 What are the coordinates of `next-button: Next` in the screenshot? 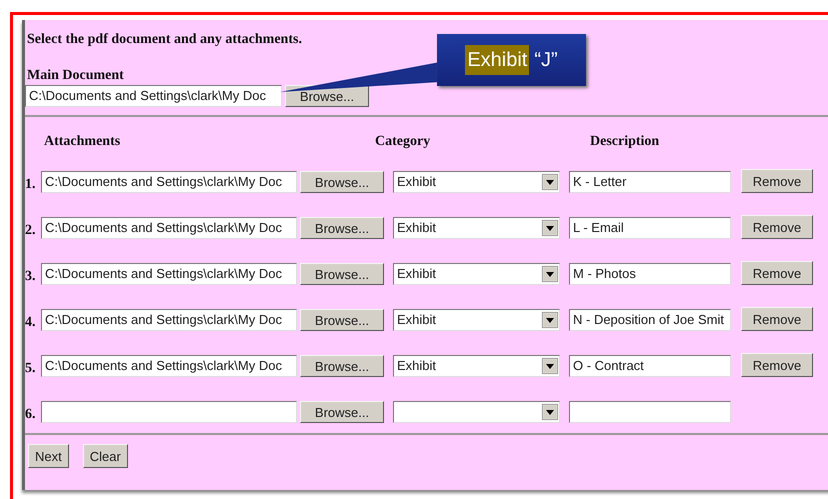 It's located at (48, 456).